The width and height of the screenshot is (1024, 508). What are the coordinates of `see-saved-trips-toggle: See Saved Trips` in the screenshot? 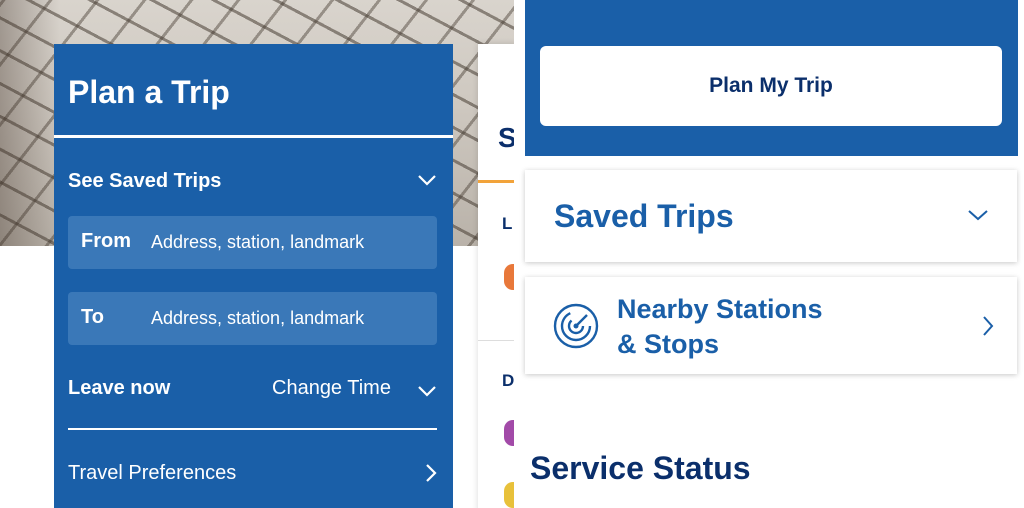 It's located at (253, 179).